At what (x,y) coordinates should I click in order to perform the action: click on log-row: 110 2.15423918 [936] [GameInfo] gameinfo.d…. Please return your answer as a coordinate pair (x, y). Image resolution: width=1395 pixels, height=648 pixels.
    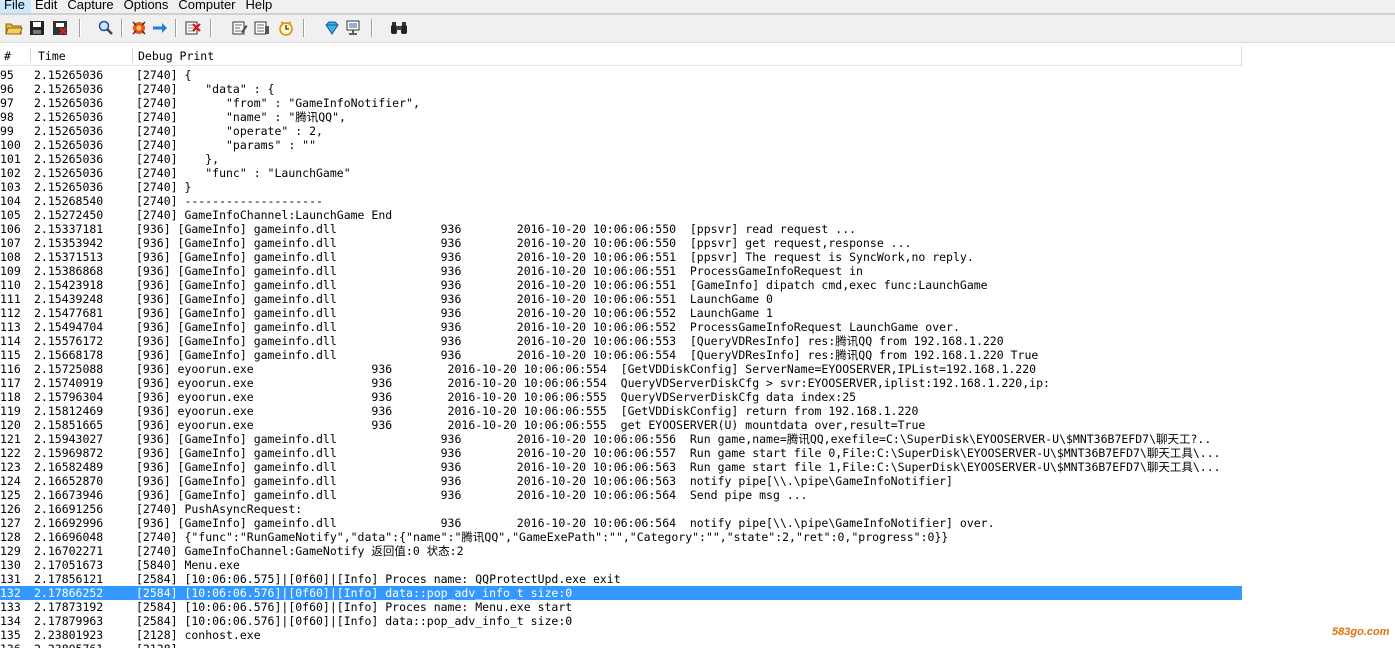
    Looking at the image, I should click on (621, 285).